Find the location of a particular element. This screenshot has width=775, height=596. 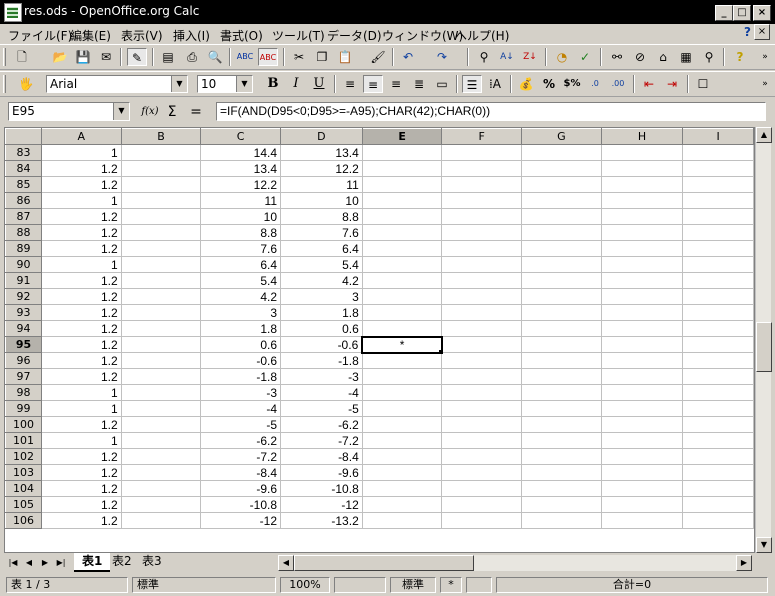

status-insert-mode is located at coordinates (360, 585).